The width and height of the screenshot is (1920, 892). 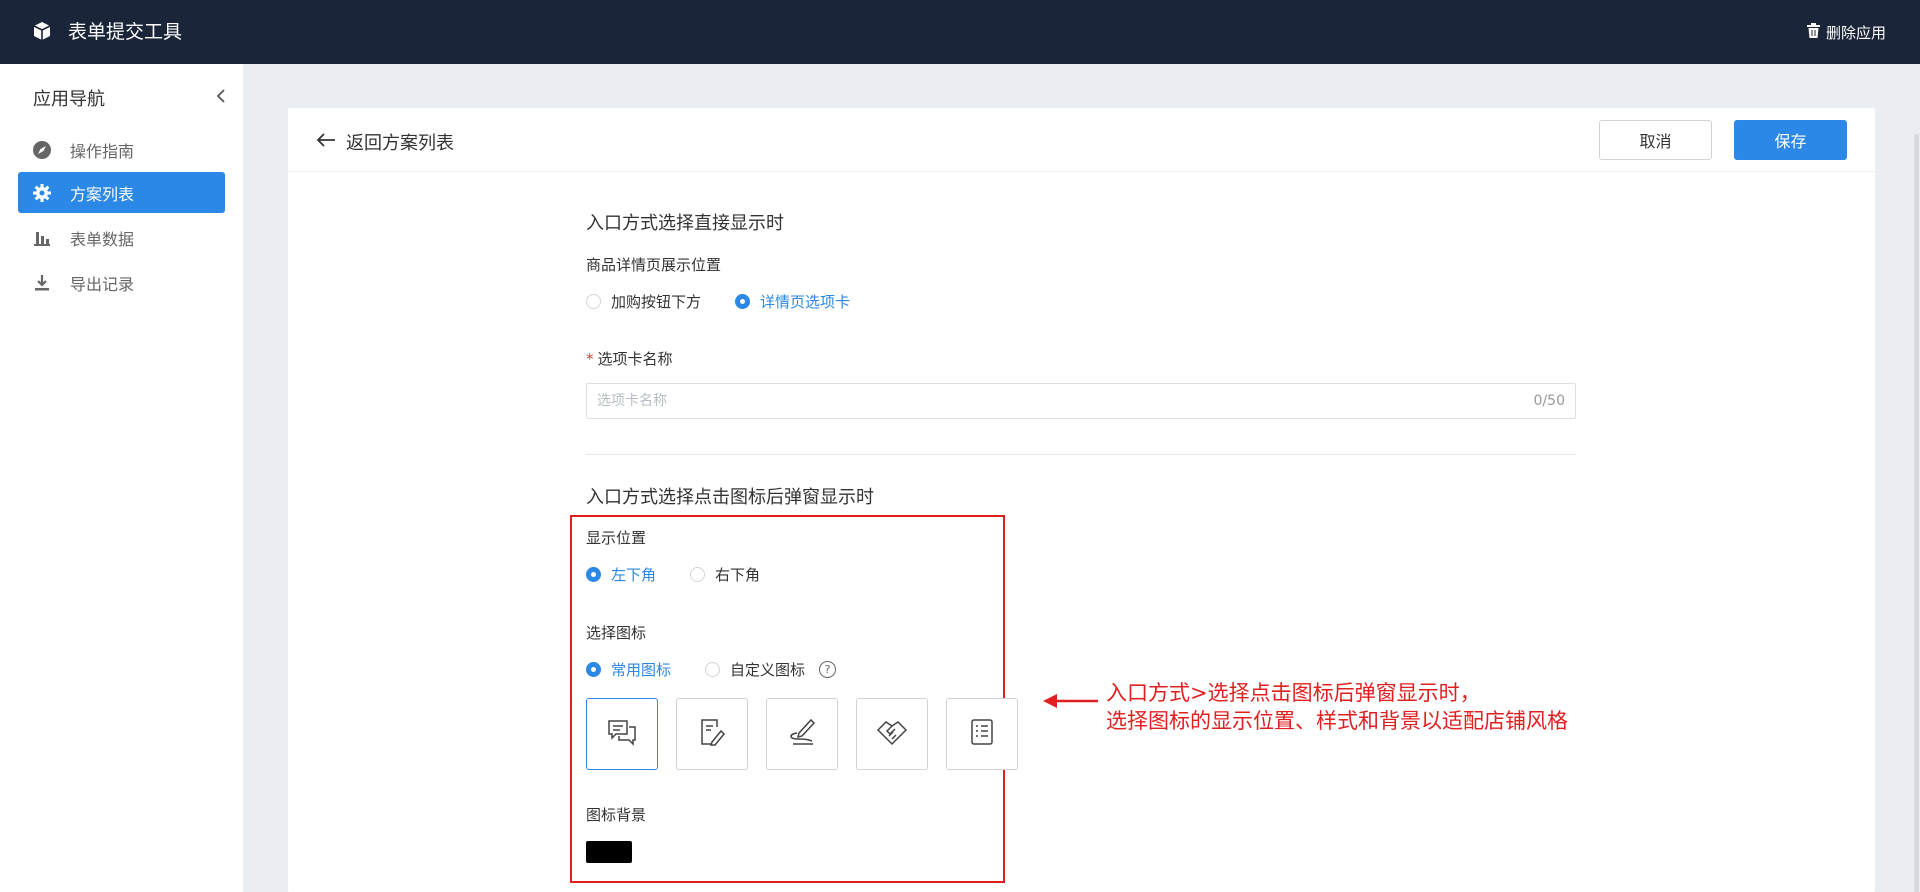 I want to click on back-to-plan-list-link: 返回方案列表, so click(x=385, y=142).